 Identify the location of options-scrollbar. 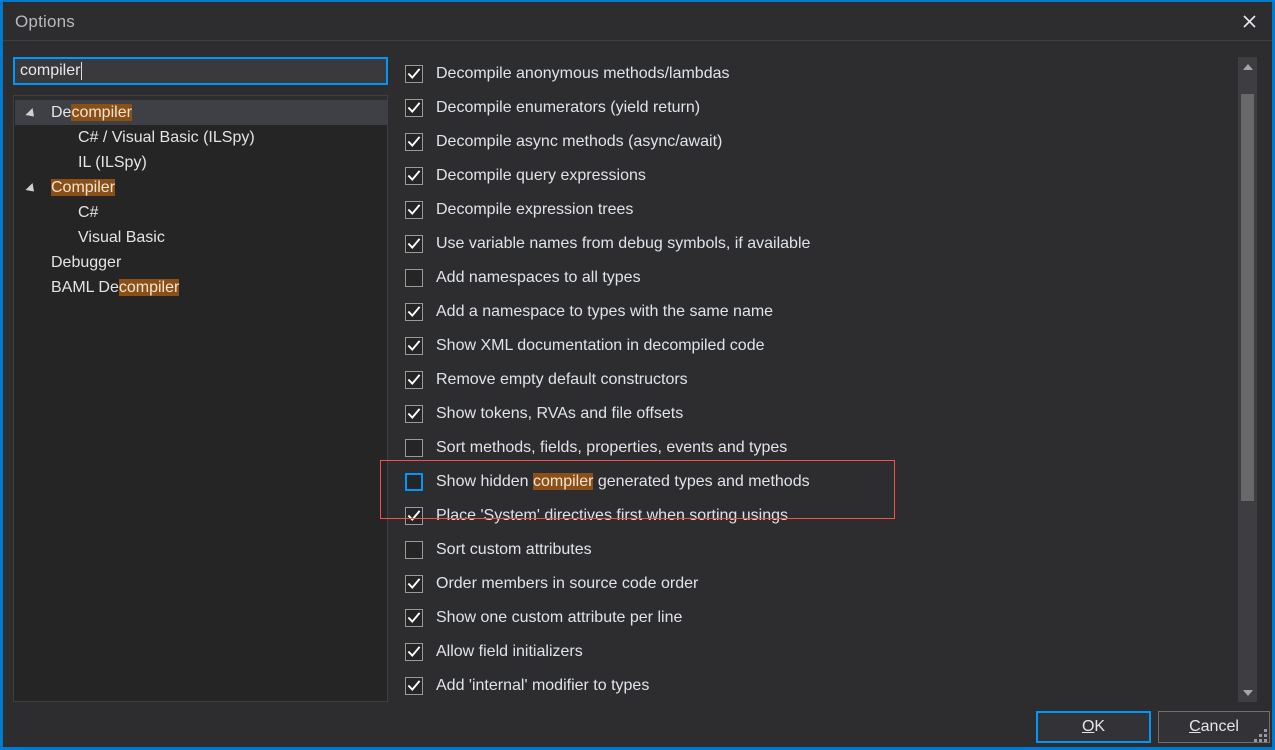
(1247, 379).